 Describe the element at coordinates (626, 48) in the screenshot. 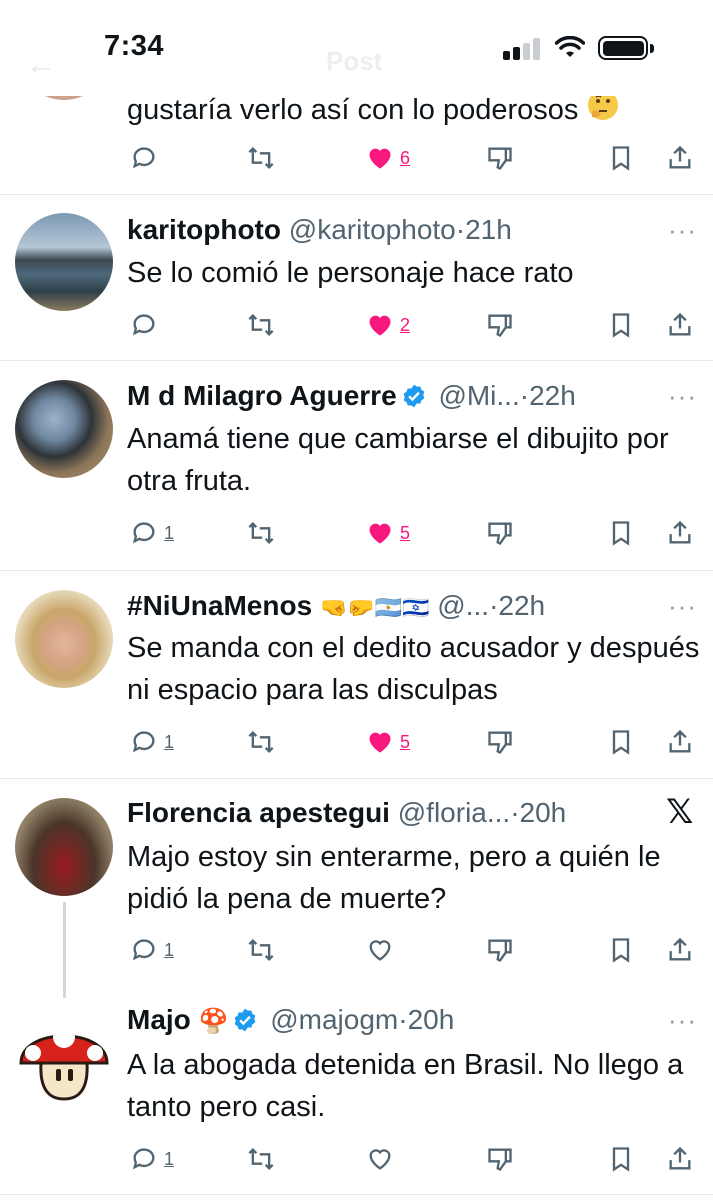

I see `battery-icon` at that location.